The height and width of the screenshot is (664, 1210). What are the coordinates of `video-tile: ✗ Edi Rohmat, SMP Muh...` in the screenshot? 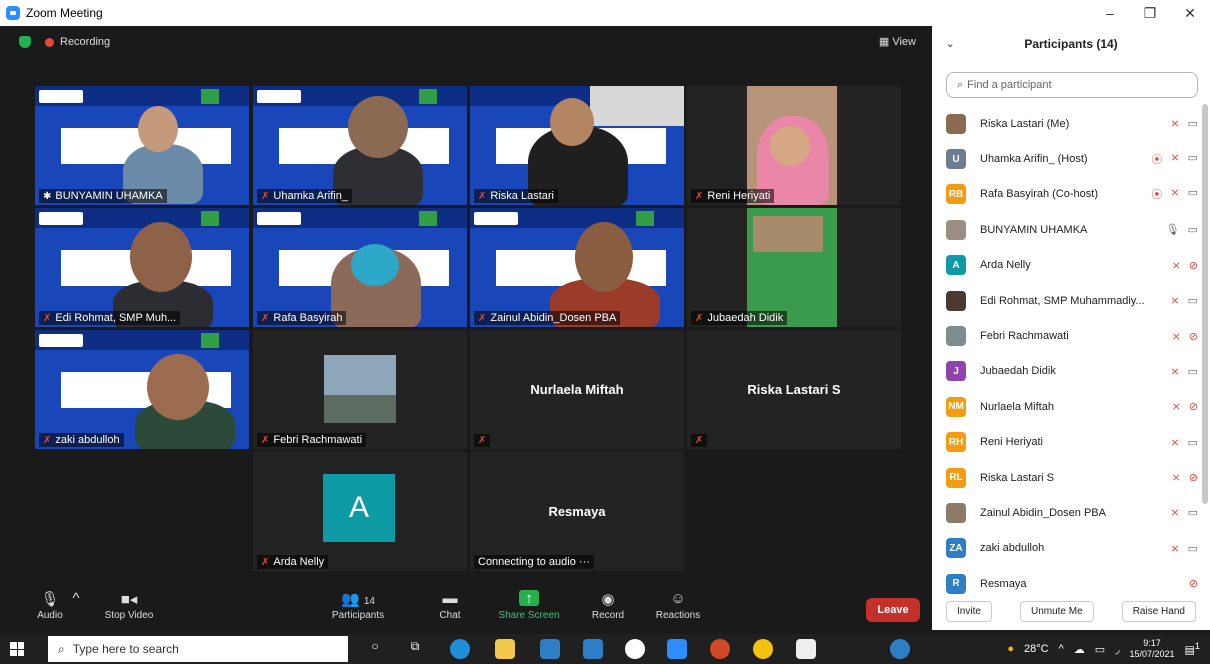 It's located at (142, 267).